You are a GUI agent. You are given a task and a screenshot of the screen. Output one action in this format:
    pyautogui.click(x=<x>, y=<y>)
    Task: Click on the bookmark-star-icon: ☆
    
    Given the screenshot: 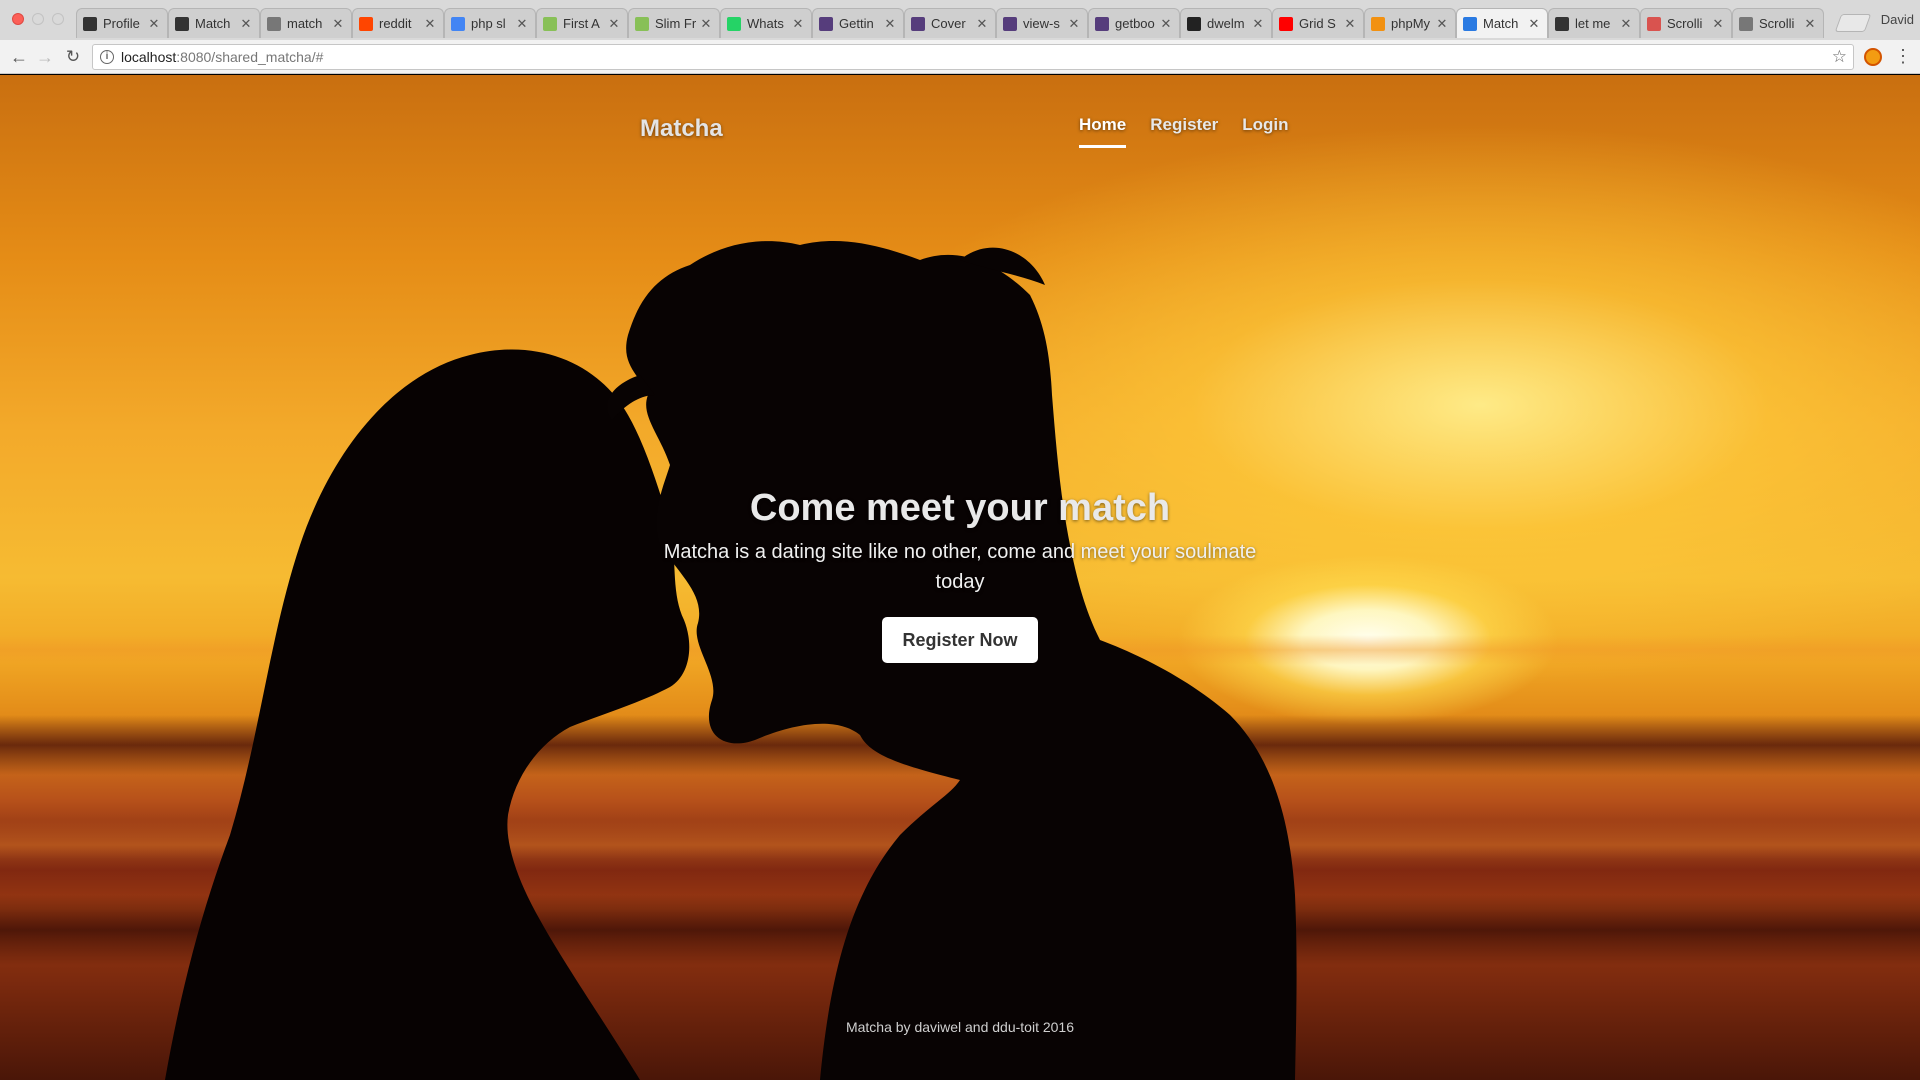 What is the action you would take?
    pyautogui.click(x=1839, y=57)
    